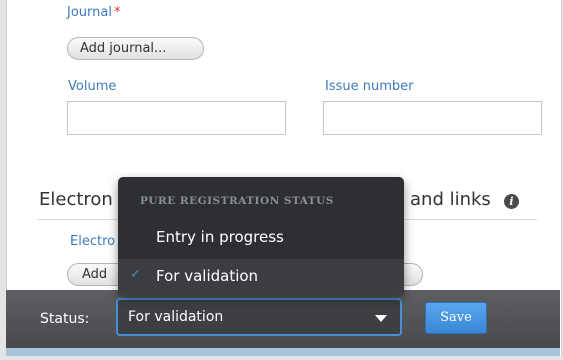  I want to click on dropdown-option-for-validation: ✓ For validation, so click(261, 277).